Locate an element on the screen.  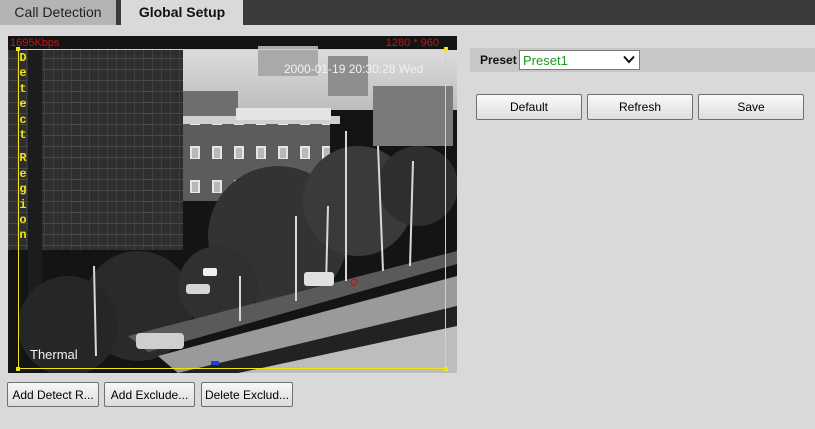
region-handle-bottom-left is located at coordinates (18, 369).